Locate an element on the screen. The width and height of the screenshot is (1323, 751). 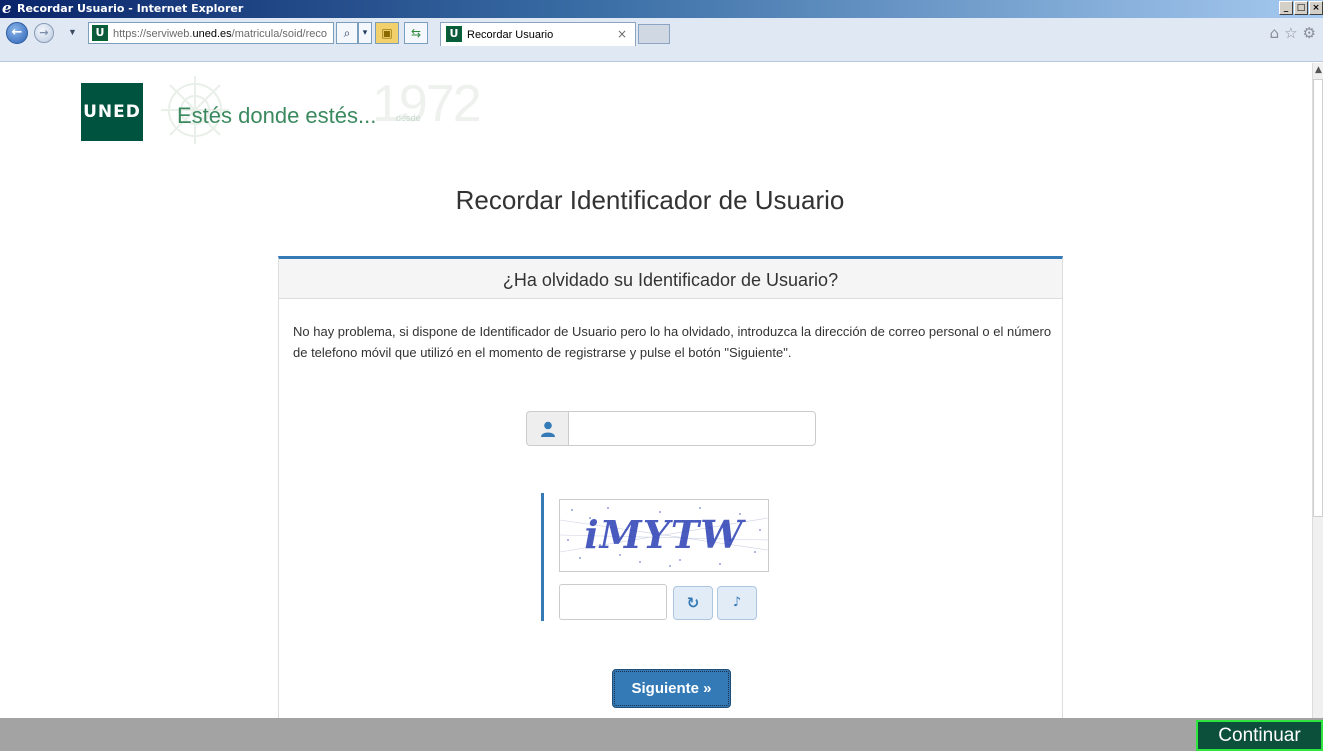
identifier-input-group is located at coordinates (671, 428).